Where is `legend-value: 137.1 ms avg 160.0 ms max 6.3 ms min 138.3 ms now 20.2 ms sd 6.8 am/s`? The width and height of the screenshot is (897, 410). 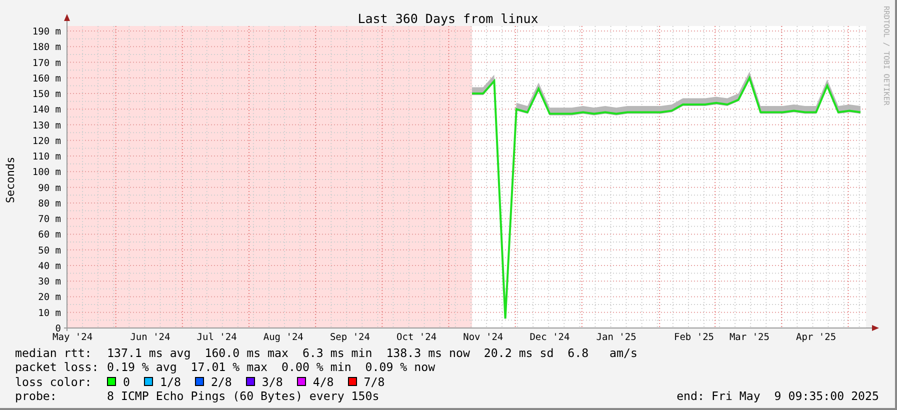 legend-value: 137.1 ms avg 160.0 ms max 6.3 ms min 138.3 ms now 20.2 ms sd 6.8 am/s is located at coordinates (372, 353).